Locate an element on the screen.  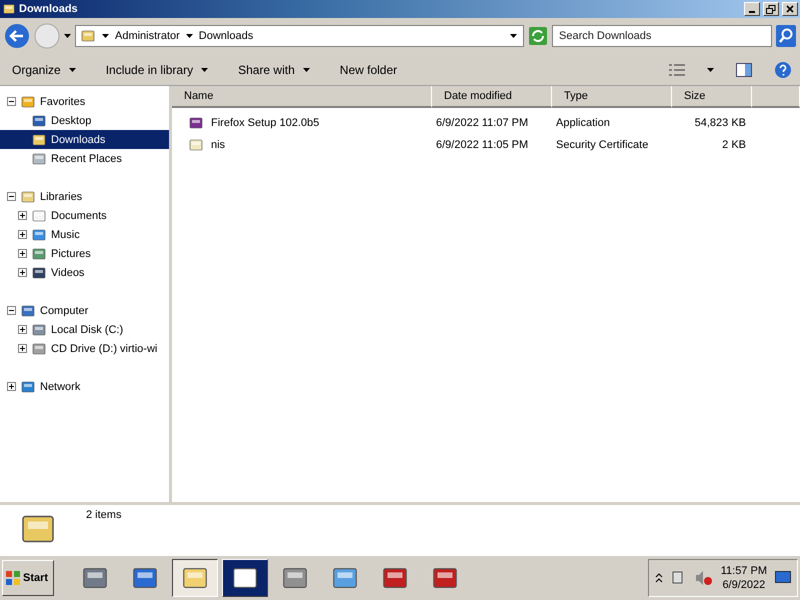
nav-item: CD Drive (D:) virtio-wi is located at coordinates (84, 348).